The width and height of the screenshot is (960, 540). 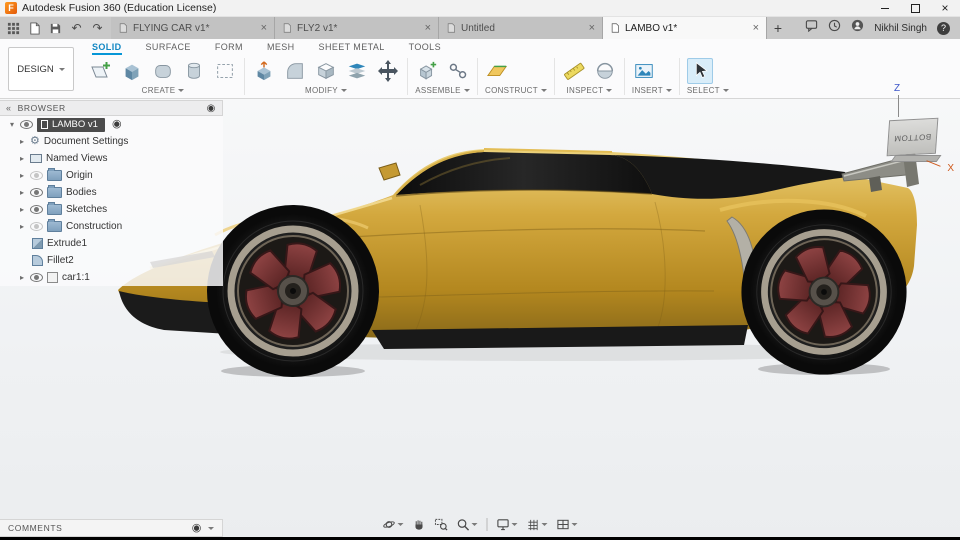 I want to click on browser-item-fillet2: Fillet2, so click(x=111, y=260).